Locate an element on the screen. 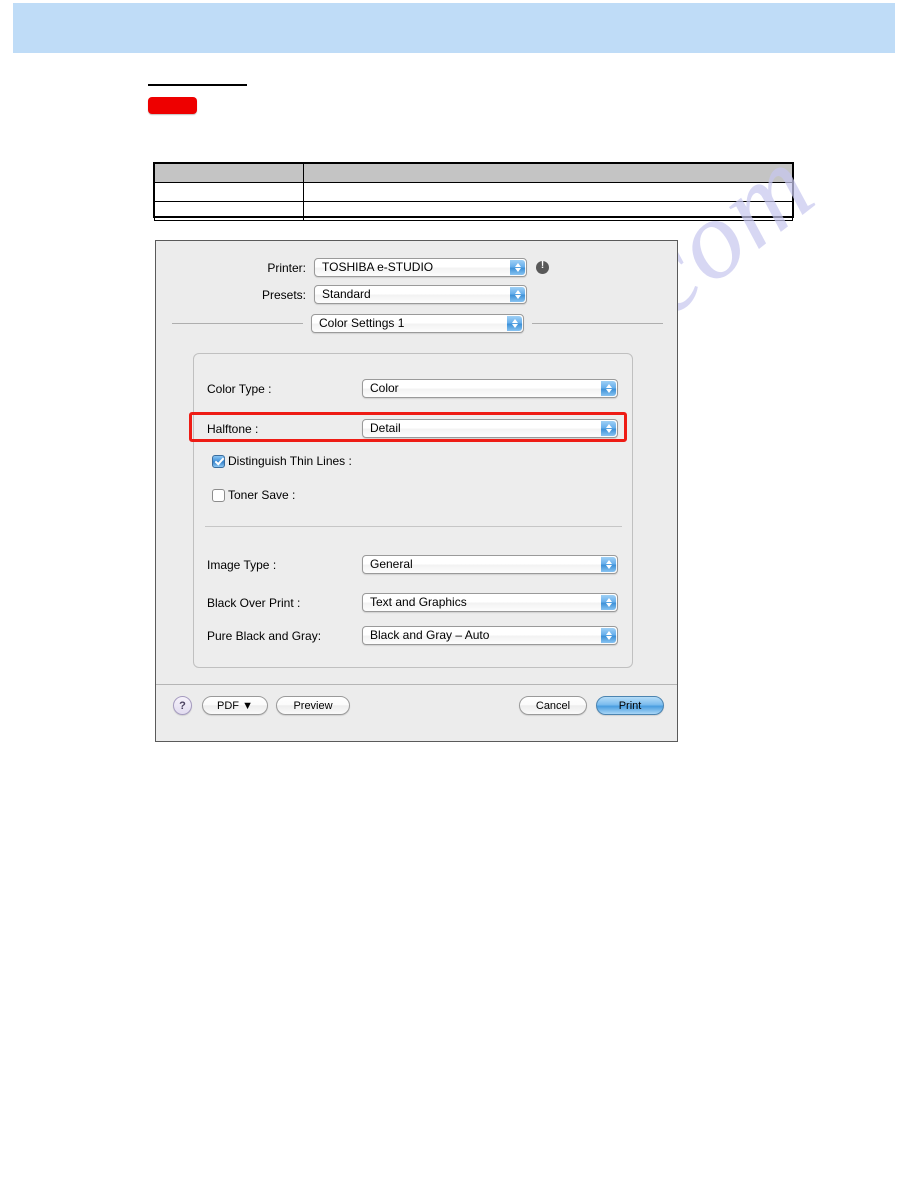 This screenshot has height=1188, width=918. toner-save-label: Toner Save : is located at coordinates (262, 495).